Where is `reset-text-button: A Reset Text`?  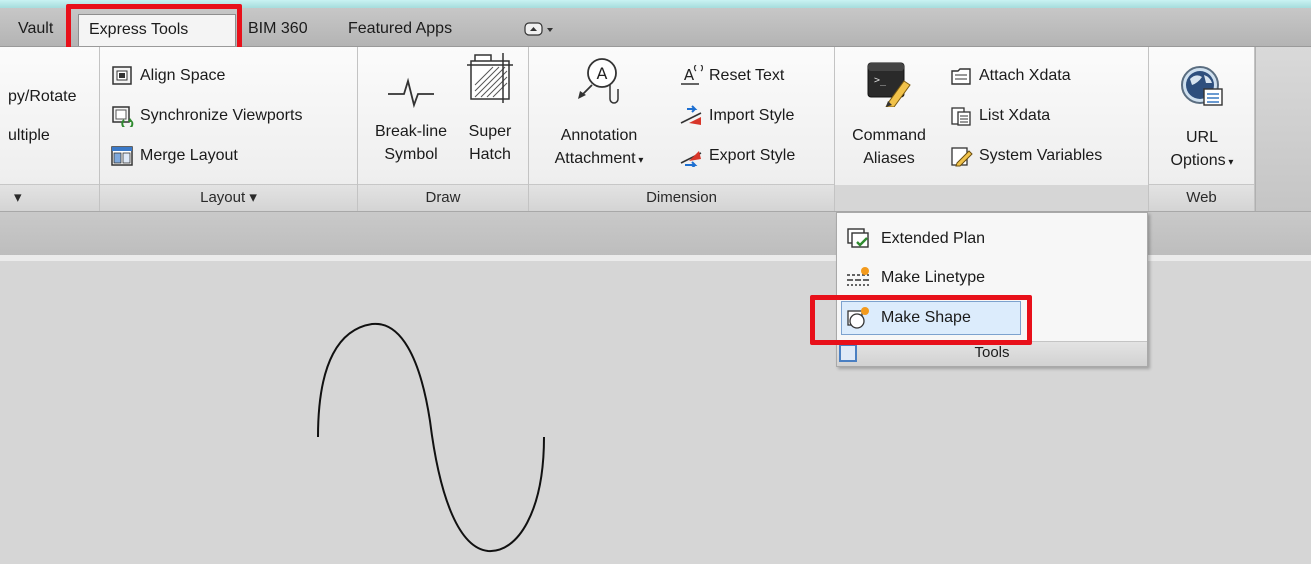 reset-text-button: A Reset Text is located at coordinates (731, 76).